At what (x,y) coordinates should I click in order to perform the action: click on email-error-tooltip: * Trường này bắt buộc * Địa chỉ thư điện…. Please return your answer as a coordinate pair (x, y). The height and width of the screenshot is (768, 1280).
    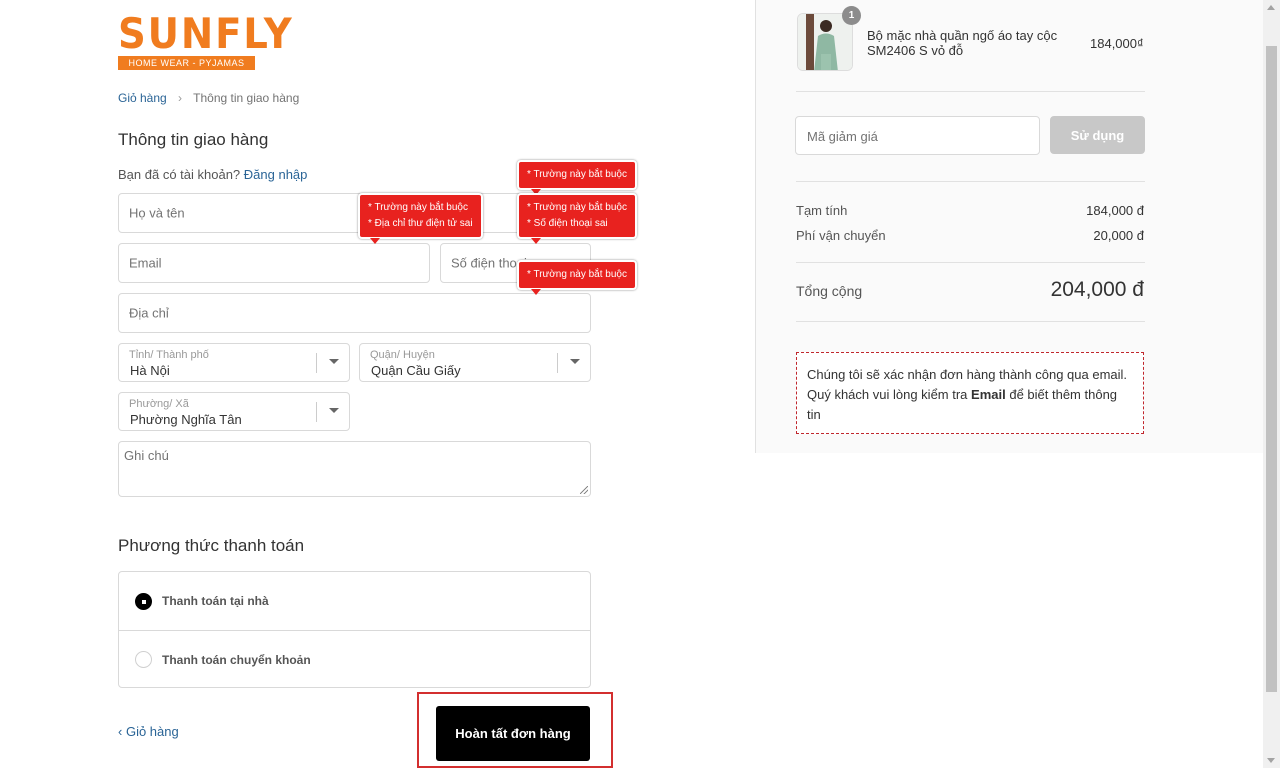
    Looking at the image, I should click on (420, 218).